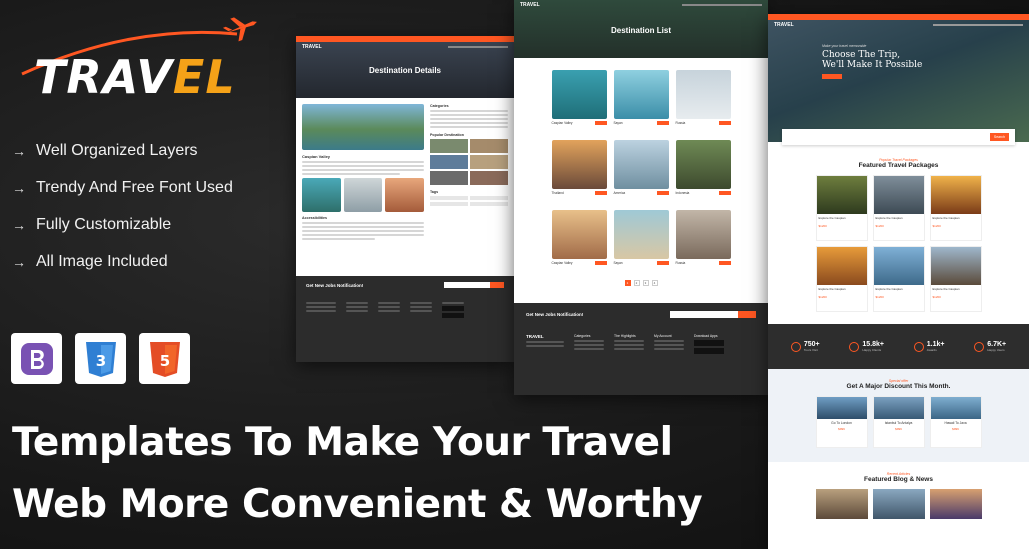 The height and width of the screenshot is (549, 1029). Describe the element at coordinates (134, 187) in the screenshot. I see `feature-label: Trendy And Free Font Used` at that location.